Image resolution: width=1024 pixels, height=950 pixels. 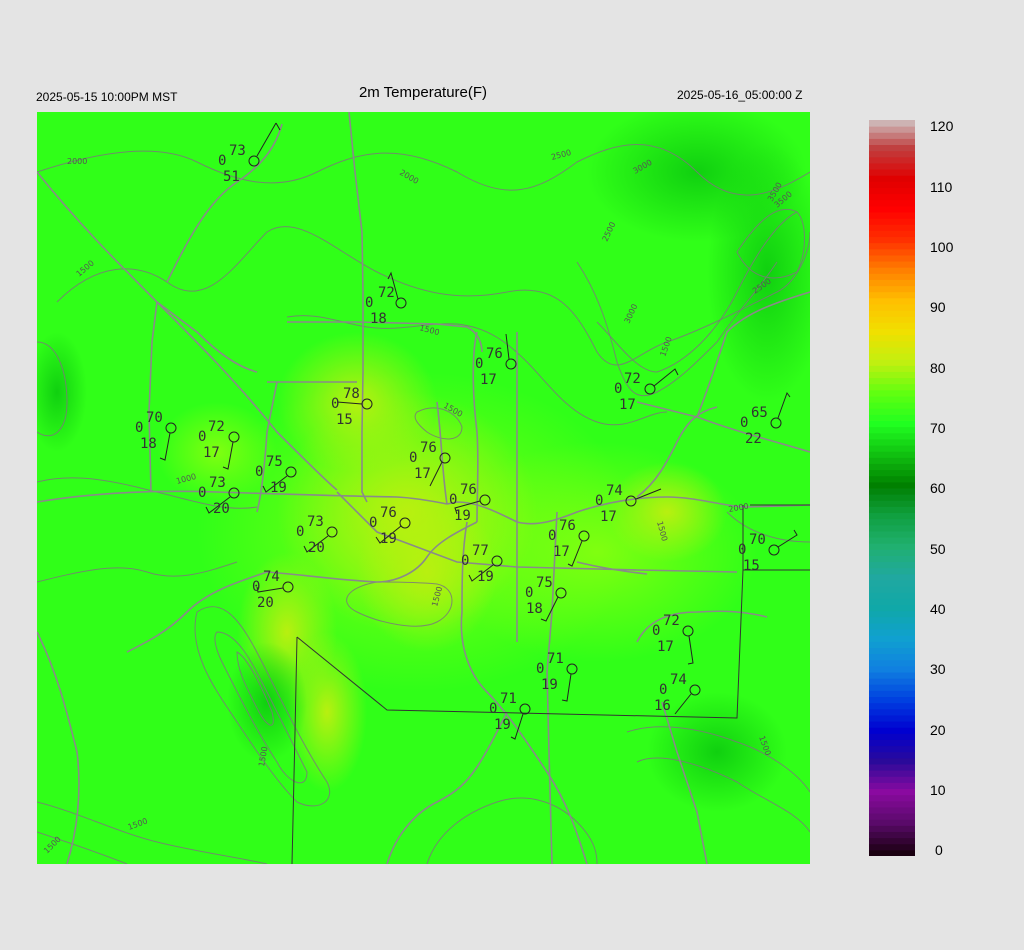 What do you see at coordinates (77, 161) in the screenshot?
I see `contour-label: 2000` at bounding box center [77, 161].